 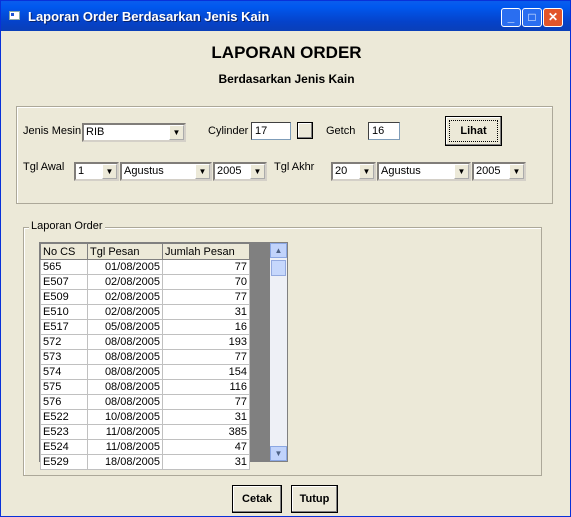 What do you see at coordinates (206, 447) in the screenshot?
I see `cell-jumlah-pesan: 47` at bounding box center [206, 447].